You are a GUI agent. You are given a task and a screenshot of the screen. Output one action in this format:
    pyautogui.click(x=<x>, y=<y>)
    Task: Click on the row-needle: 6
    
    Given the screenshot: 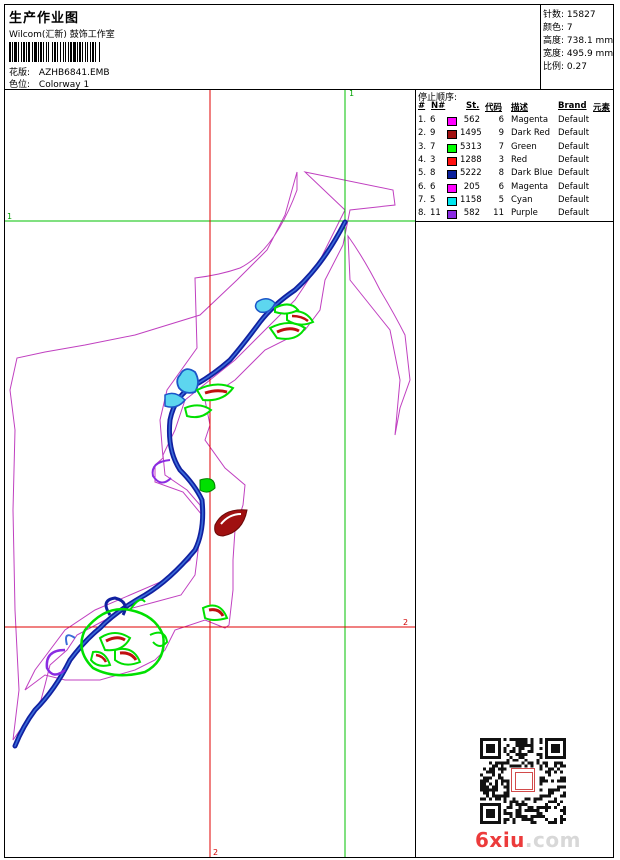 What is the action you would take?
    pyautogui.click(x=433, y=186)
    